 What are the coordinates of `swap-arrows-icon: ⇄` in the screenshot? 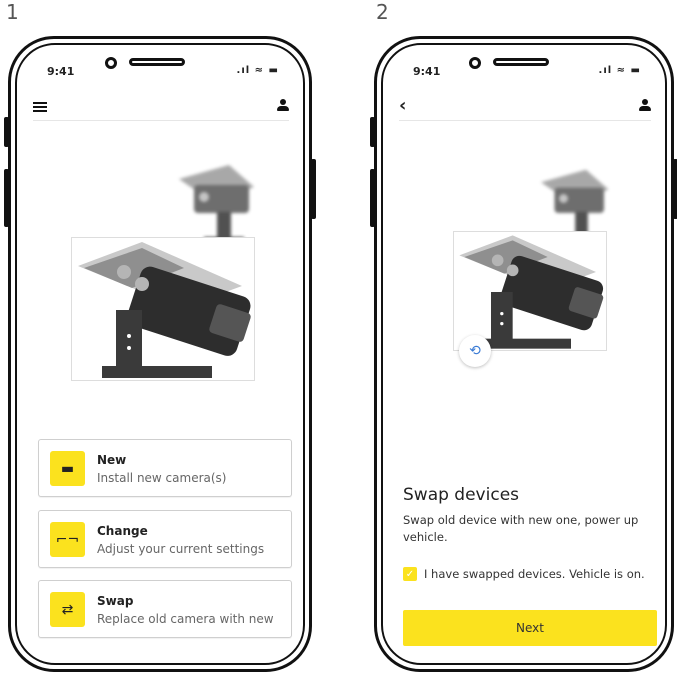 It's located at (67, 609).